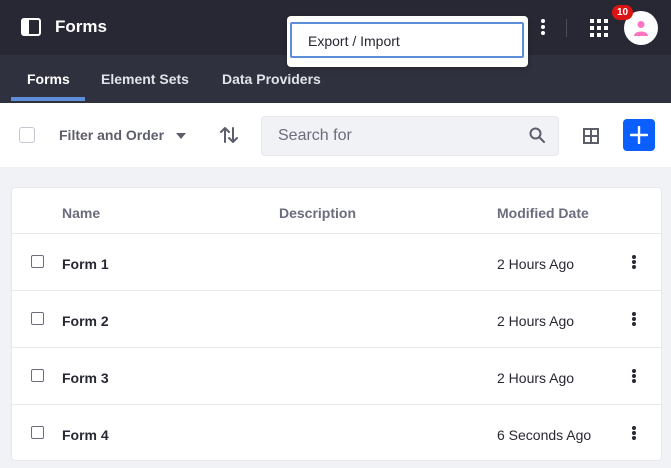 The width and height of the screenshot is (671, 468). What do you see at coordinates (31, 27) in the screenshot?
I see `panel-toggle-icon` at bounding box center [31, 27].